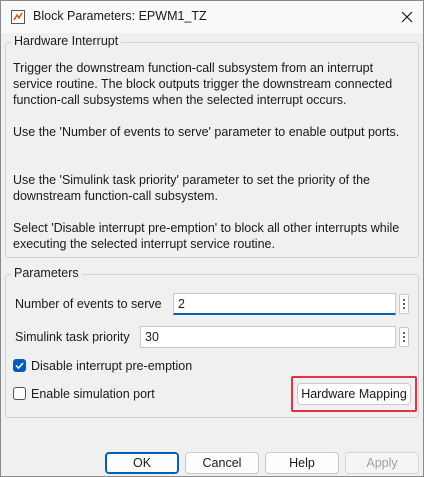 The width and height of the screenshot is (424, 477). Describe the element at coordinates (88, 304) in the screenshot. I see `events-label: Number of events to serve` at that location.